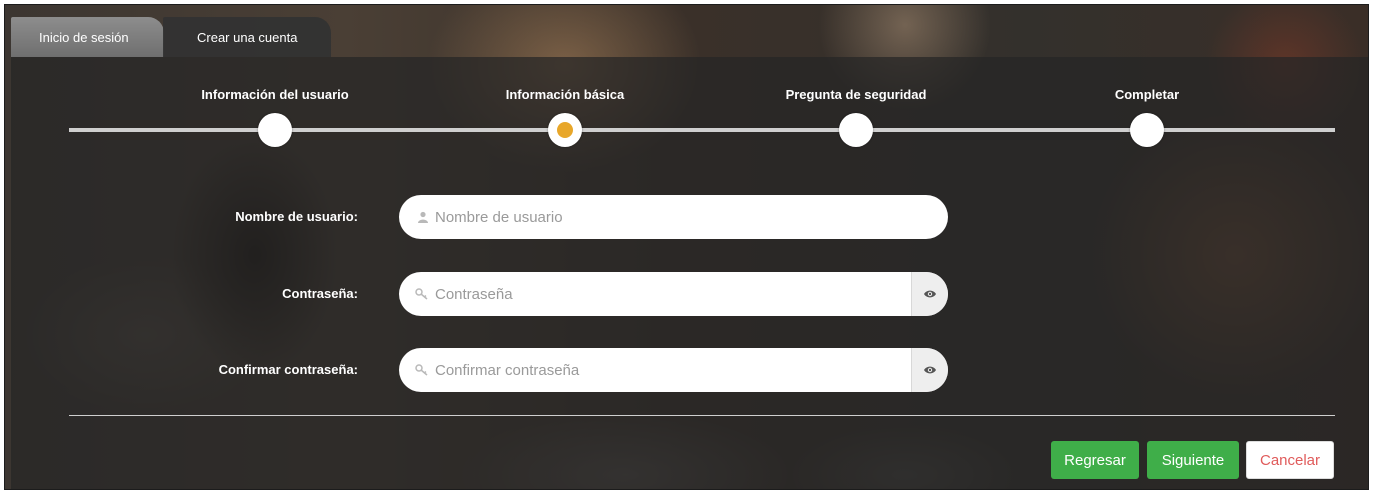  I want to click on confirm-password-input, so click(672, 370).